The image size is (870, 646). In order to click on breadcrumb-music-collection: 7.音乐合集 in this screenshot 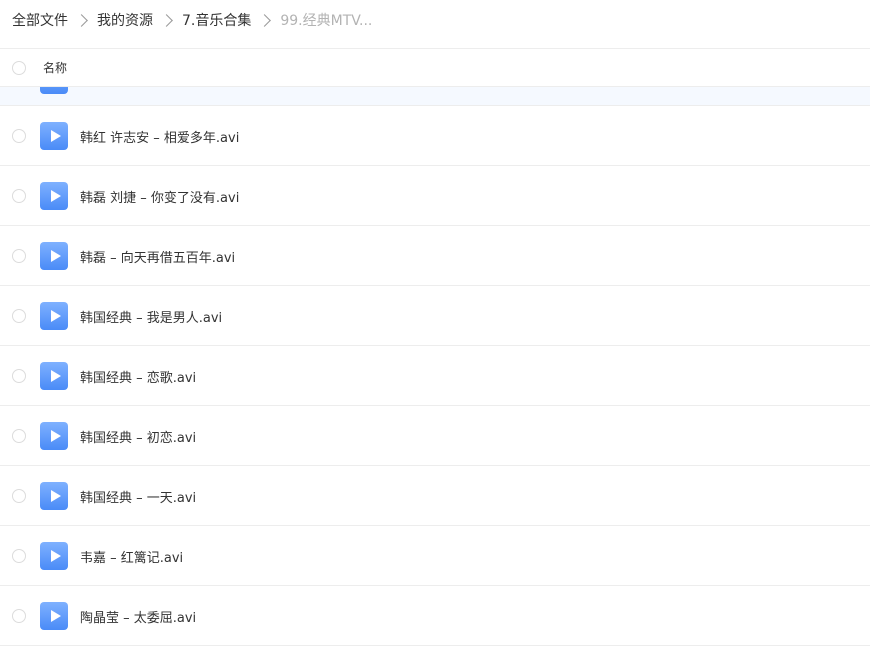, I will do `click(216, 20)`.